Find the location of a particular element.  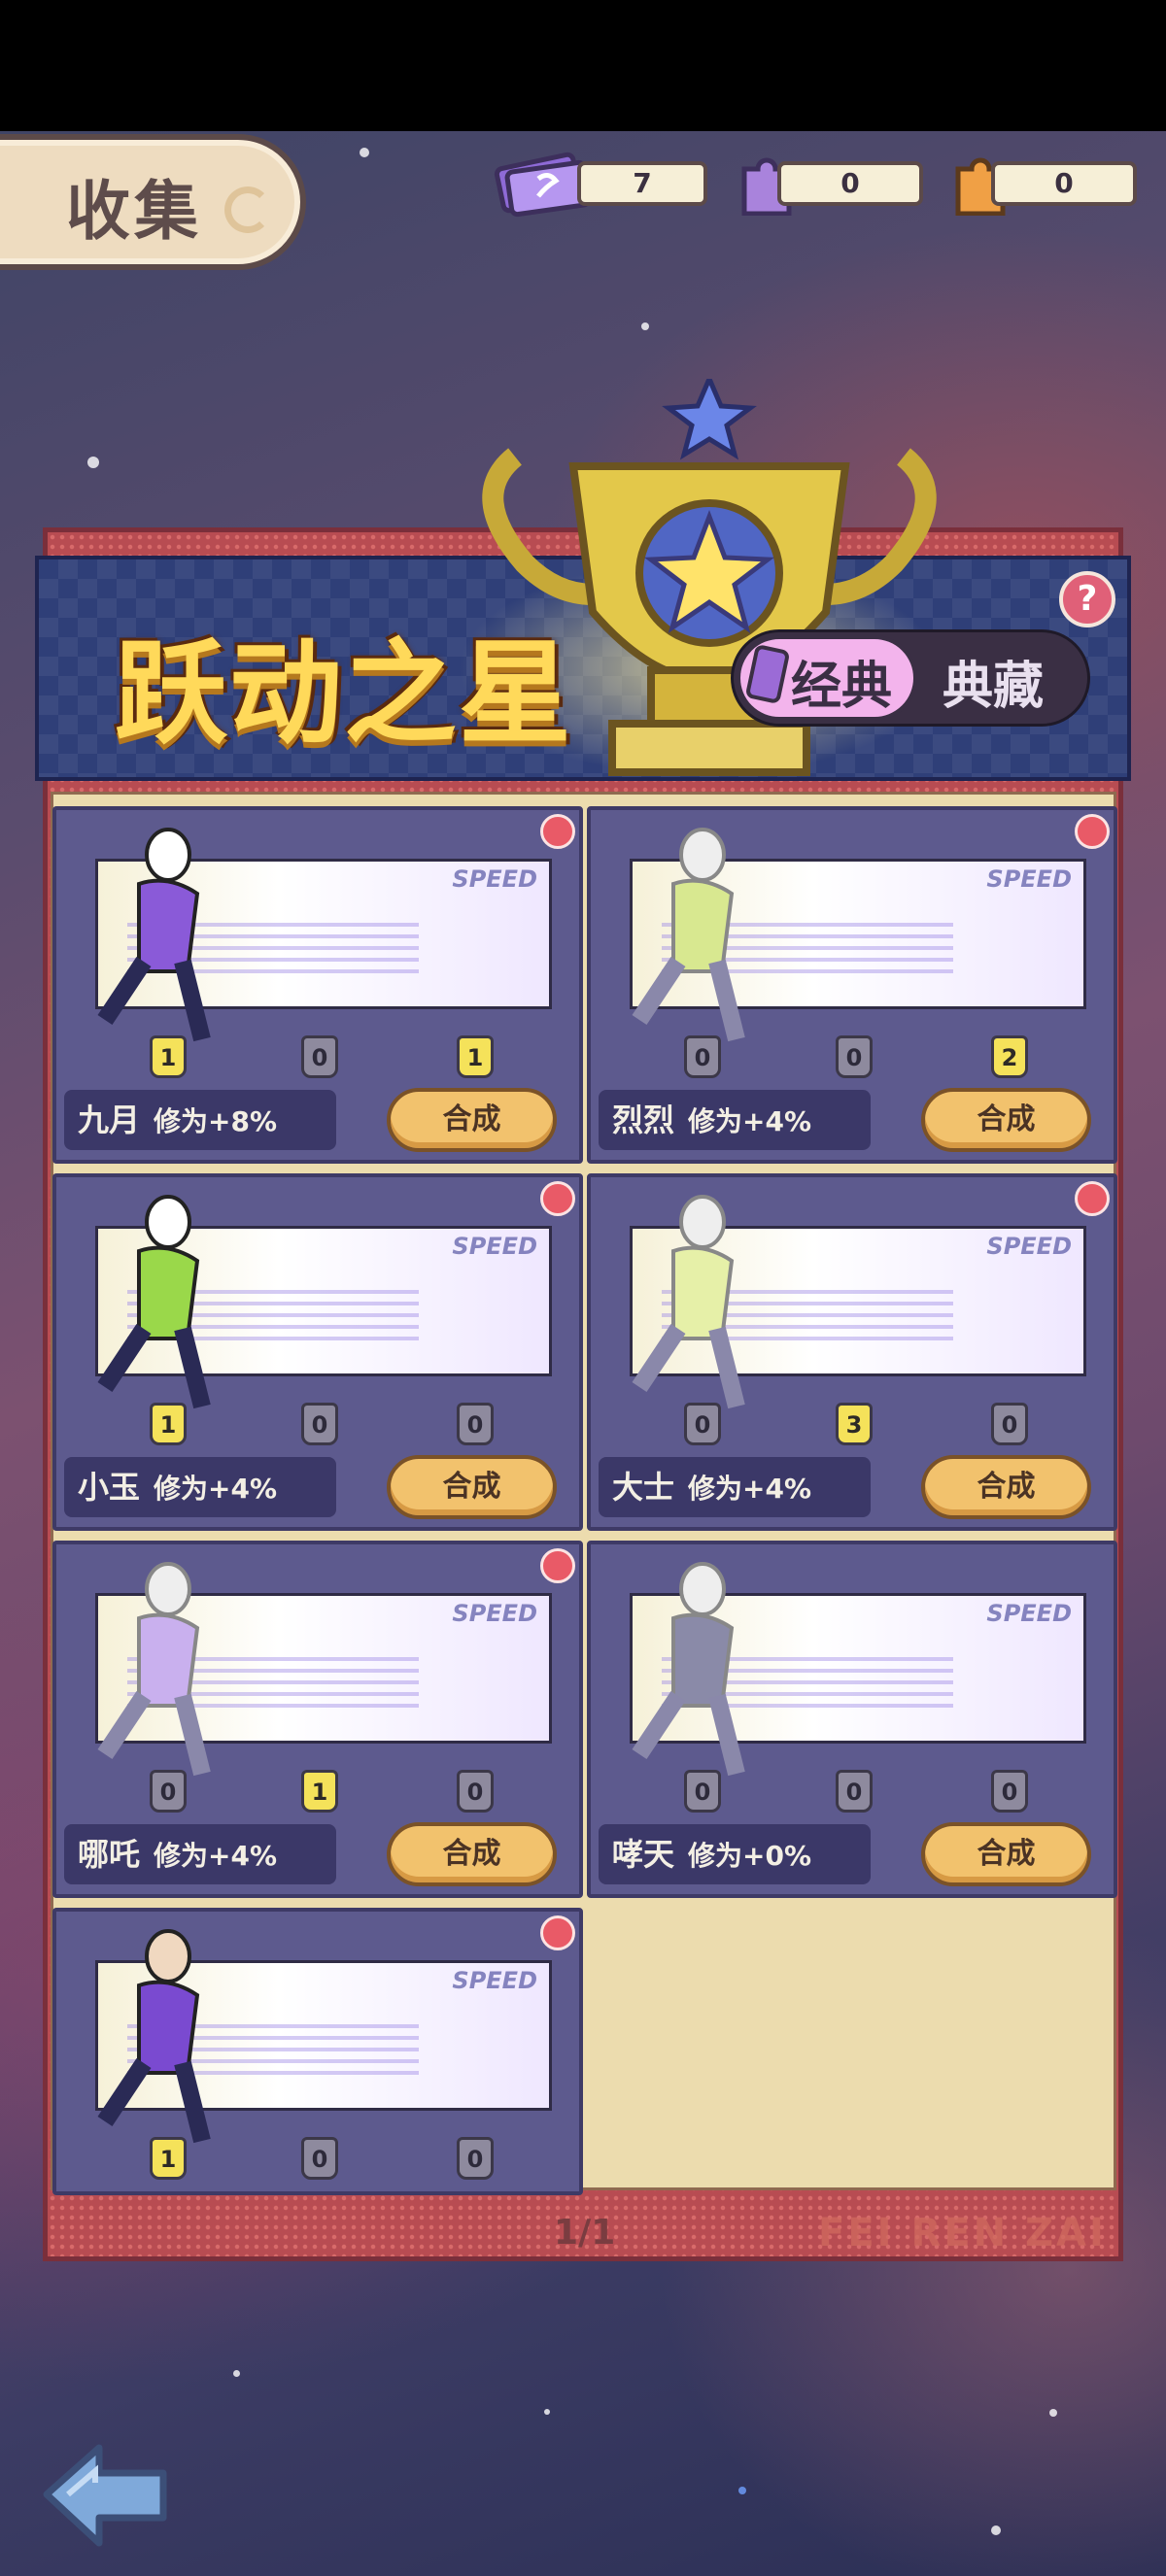

toggle-collection-button: 典藏 is located at coordinates (993, 681).